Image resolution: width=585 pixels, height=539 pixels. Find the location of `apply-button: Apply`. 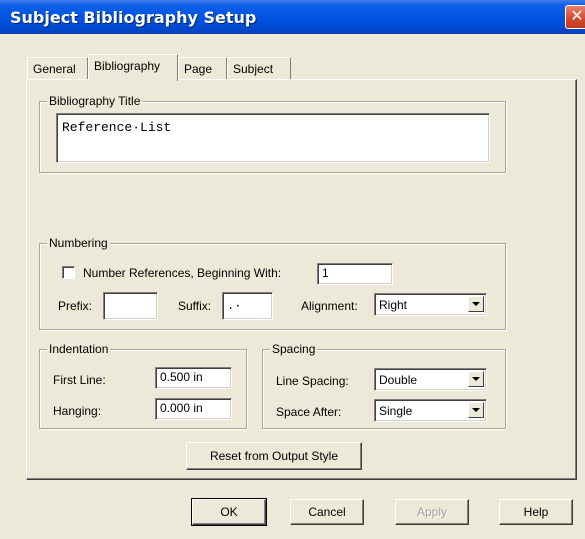

apply-button: Apply is located at coordinates (432, 512).